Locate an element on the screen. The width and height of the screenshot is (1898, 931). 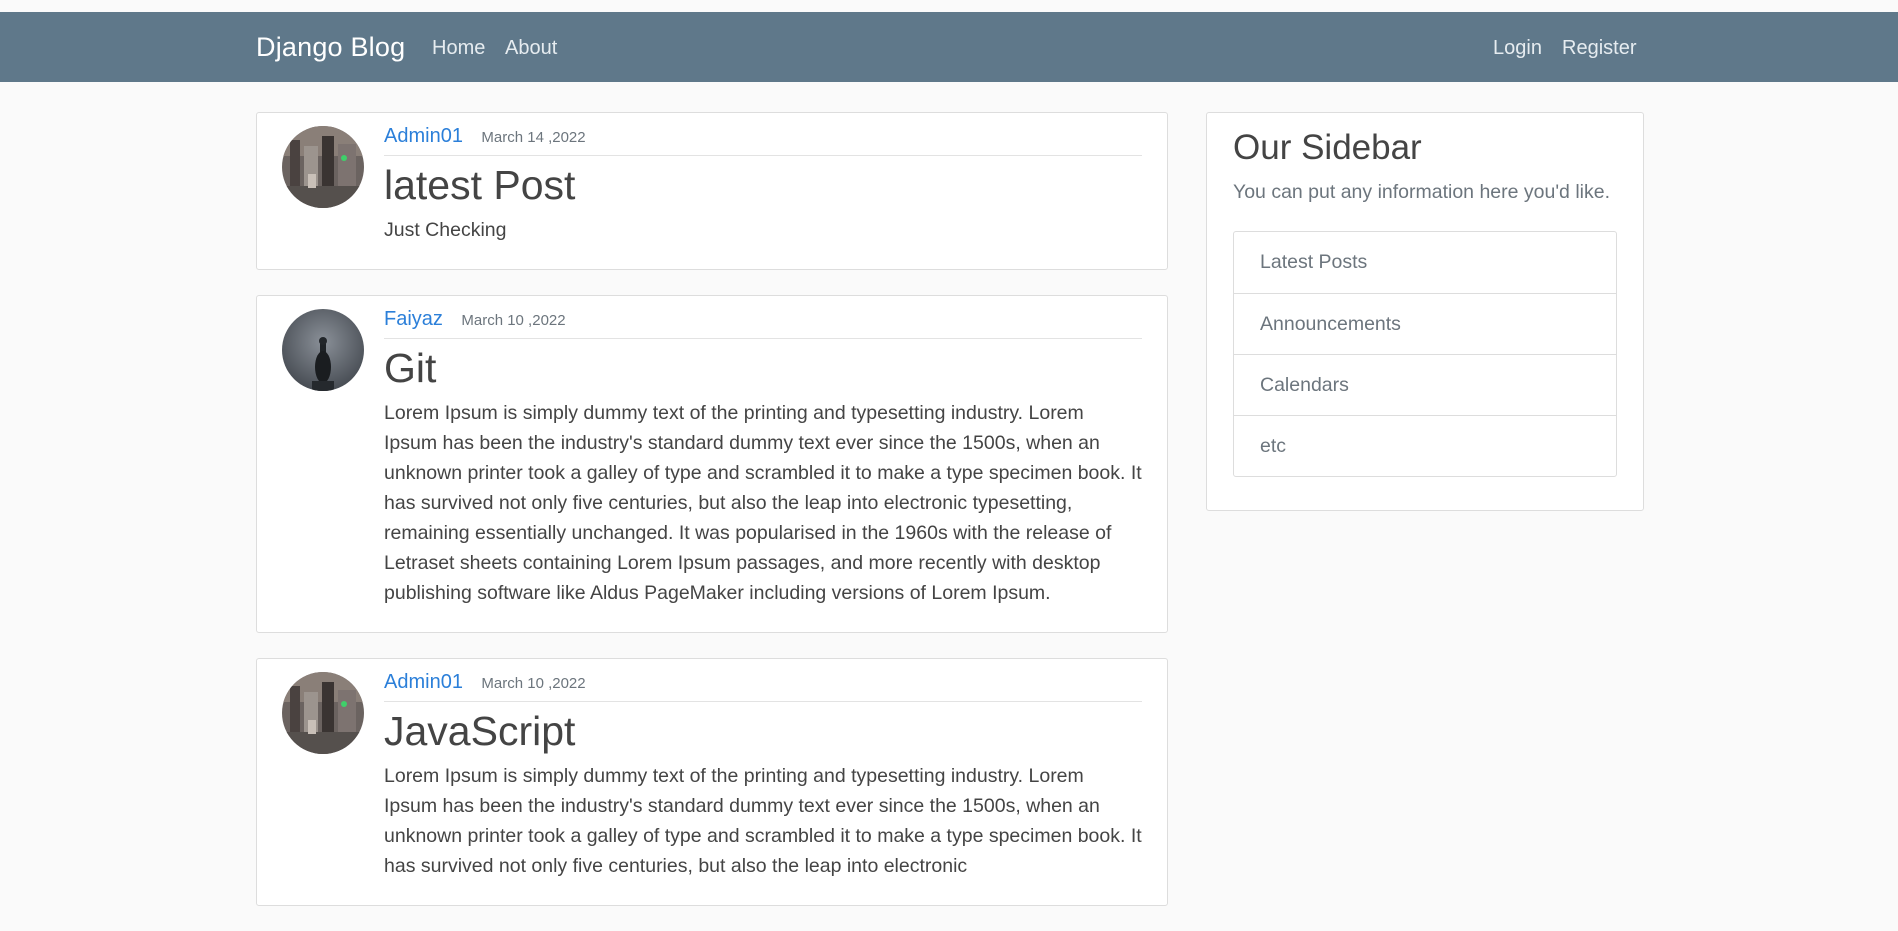
navbar: Django Blog Home About Login Register is located at coordinates (949, 47).